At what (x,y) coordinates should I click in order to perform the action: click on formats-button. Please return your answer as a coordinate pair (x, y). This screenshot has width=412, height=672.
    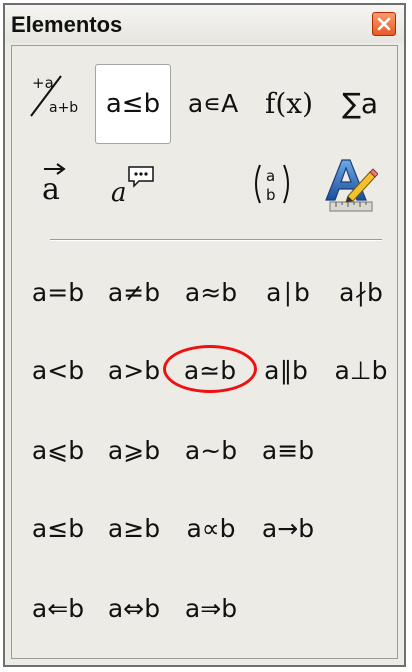
    Looking at the image, I should click on (348, 184).